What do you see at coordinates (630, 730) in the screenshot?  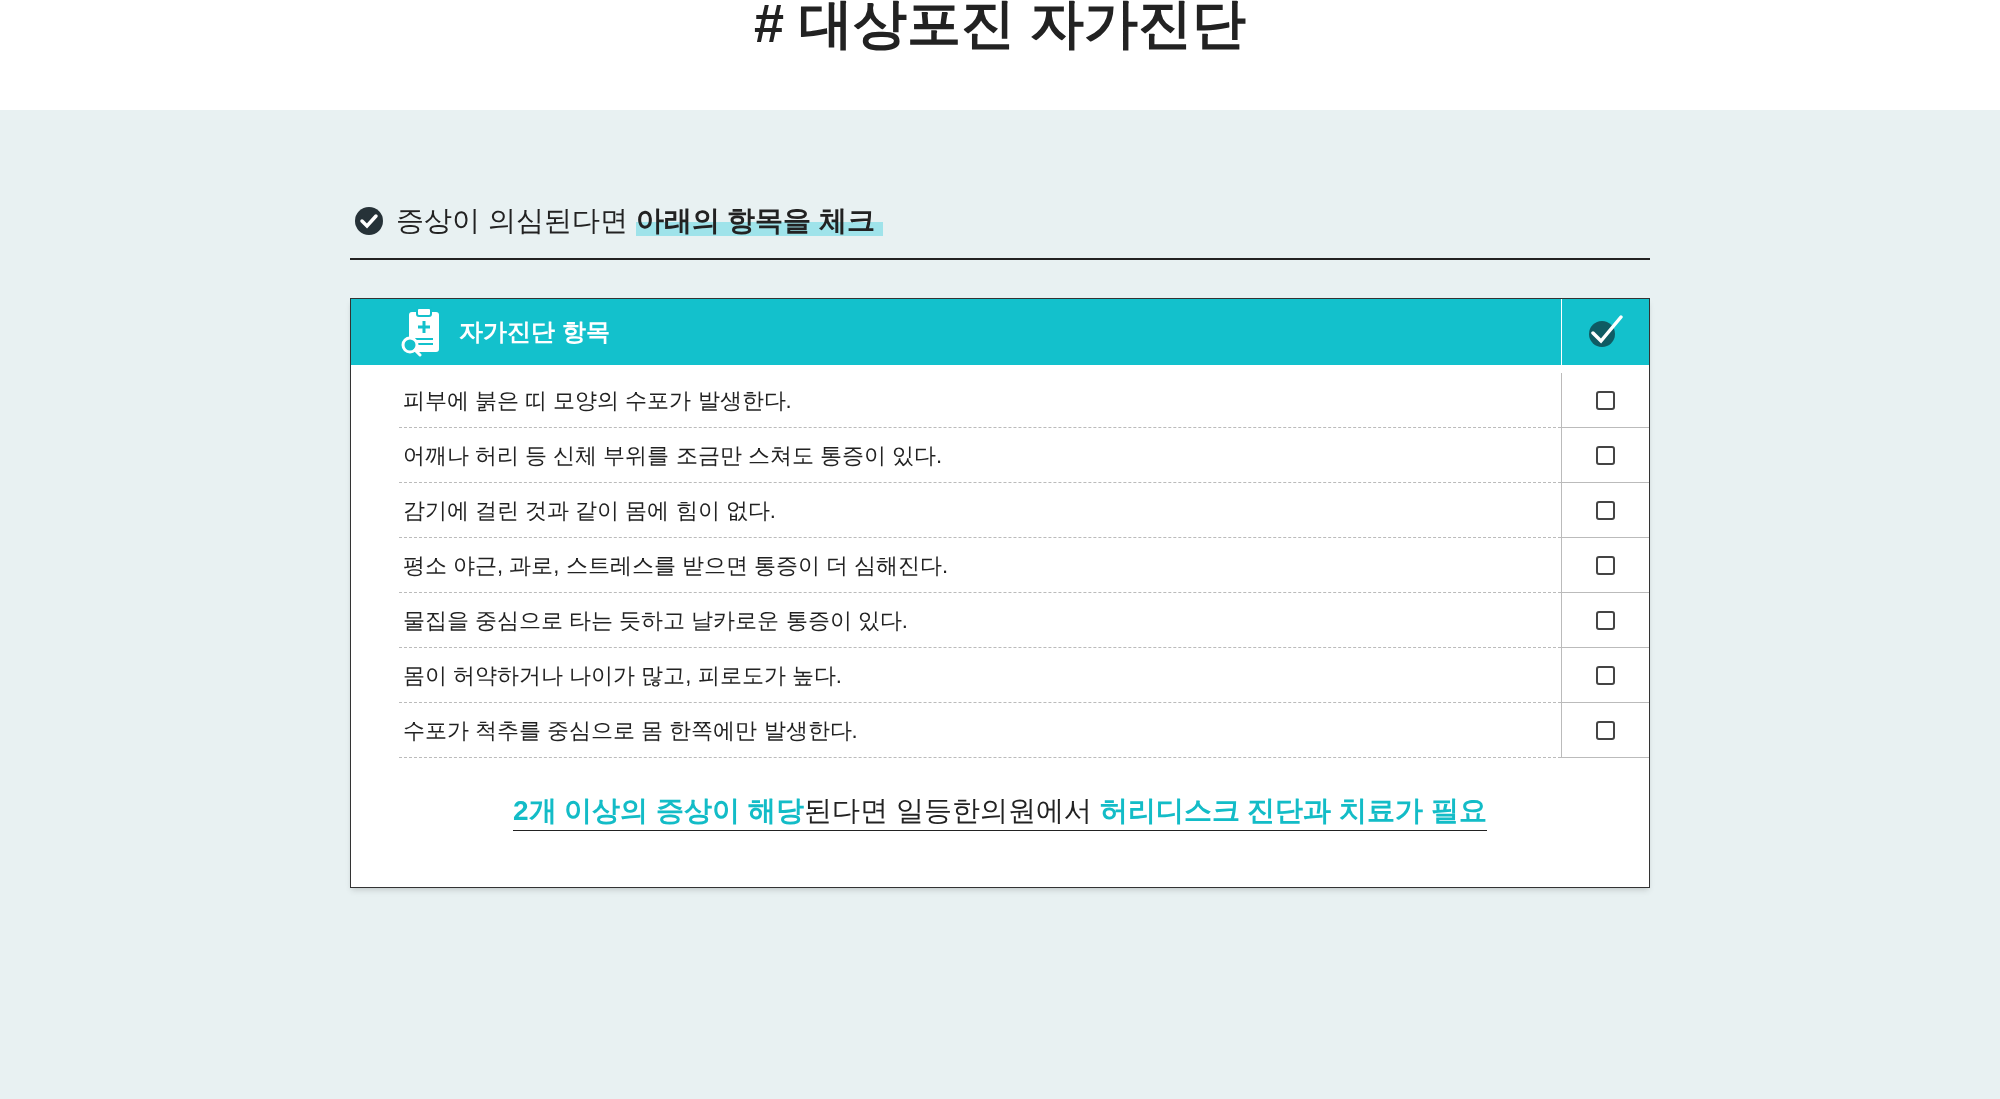 I see `symptom-text: 수포가 척추를 중심으로 몸 한쪽에만 발생한다.` at bounding box center [630, 730].